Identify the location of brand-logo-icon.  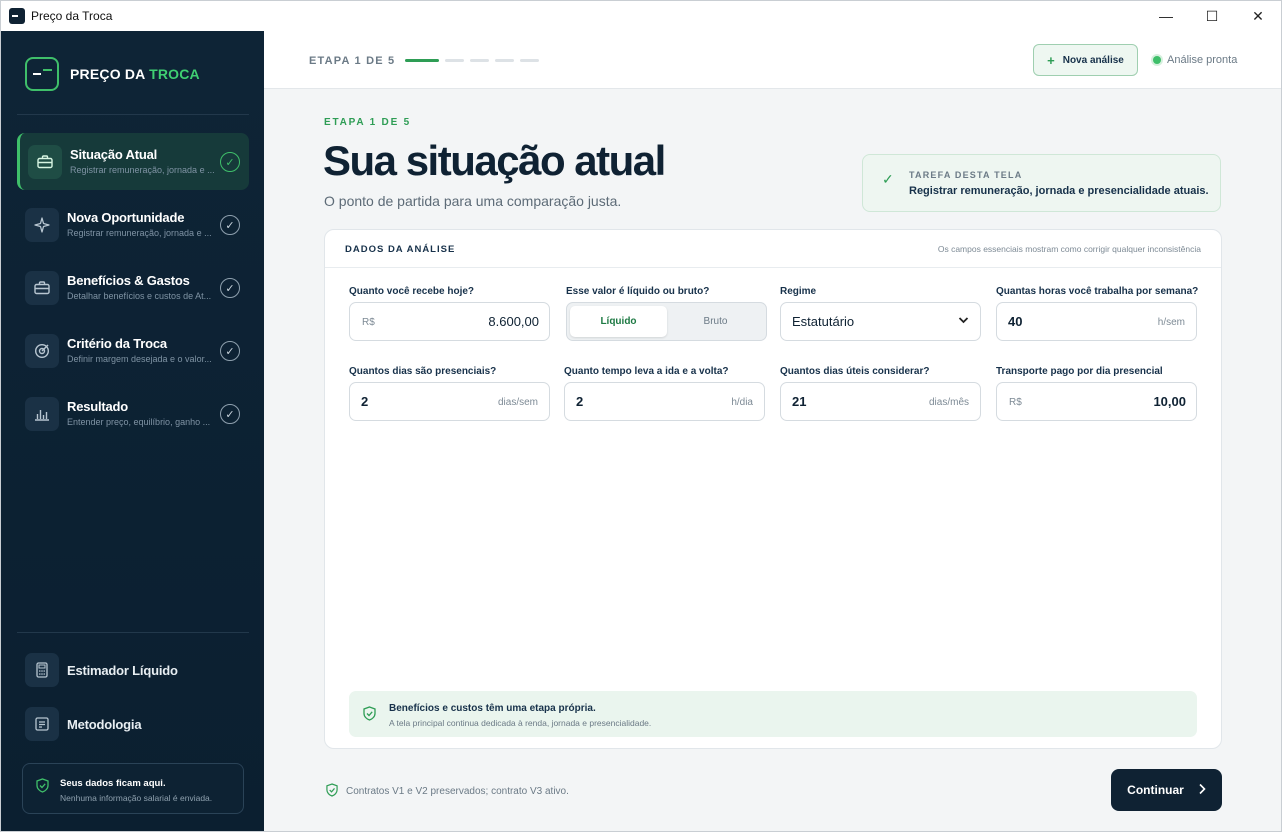
(42, 74).